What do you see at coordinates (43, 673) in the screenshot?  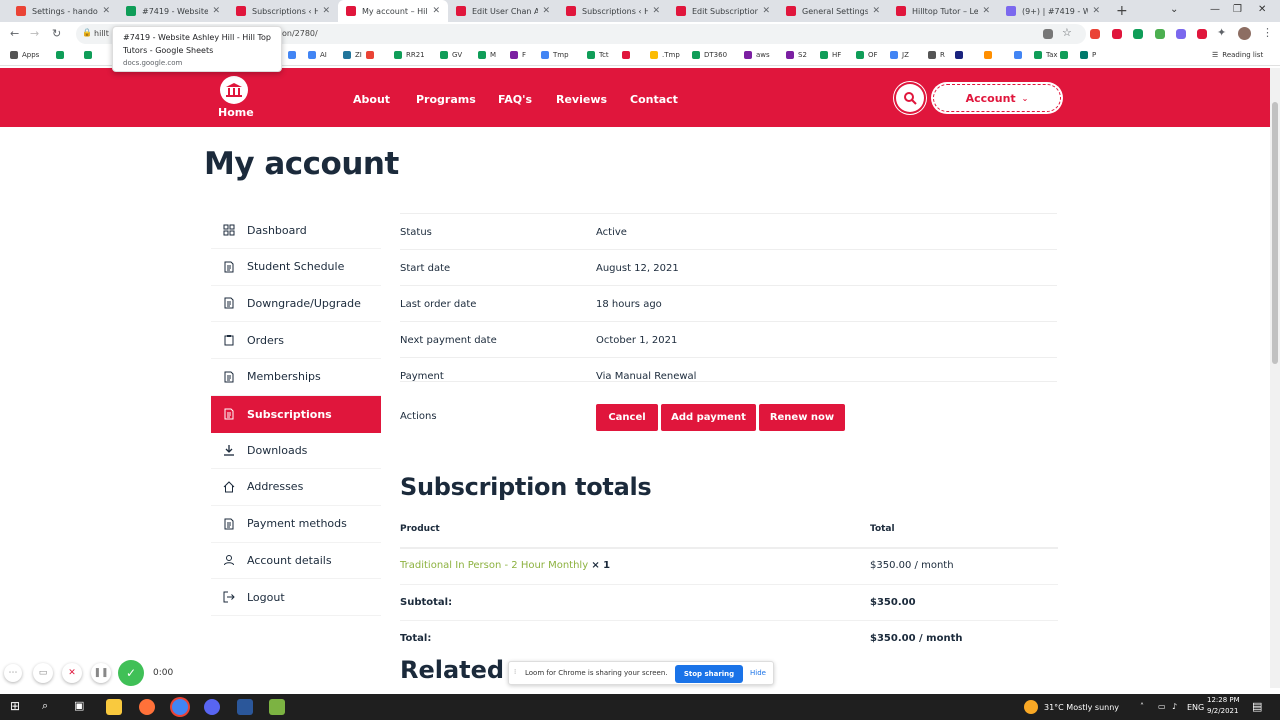 I see `camera-icon: ▭` at bounding box center [43, 673].